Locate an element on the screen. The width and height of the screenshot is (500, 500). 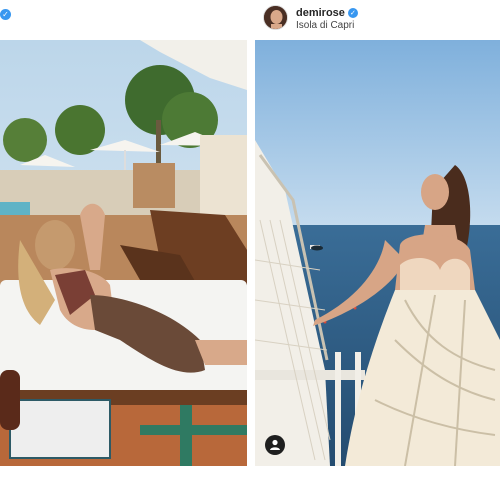
person-icon is located at coordinates (275, 444).